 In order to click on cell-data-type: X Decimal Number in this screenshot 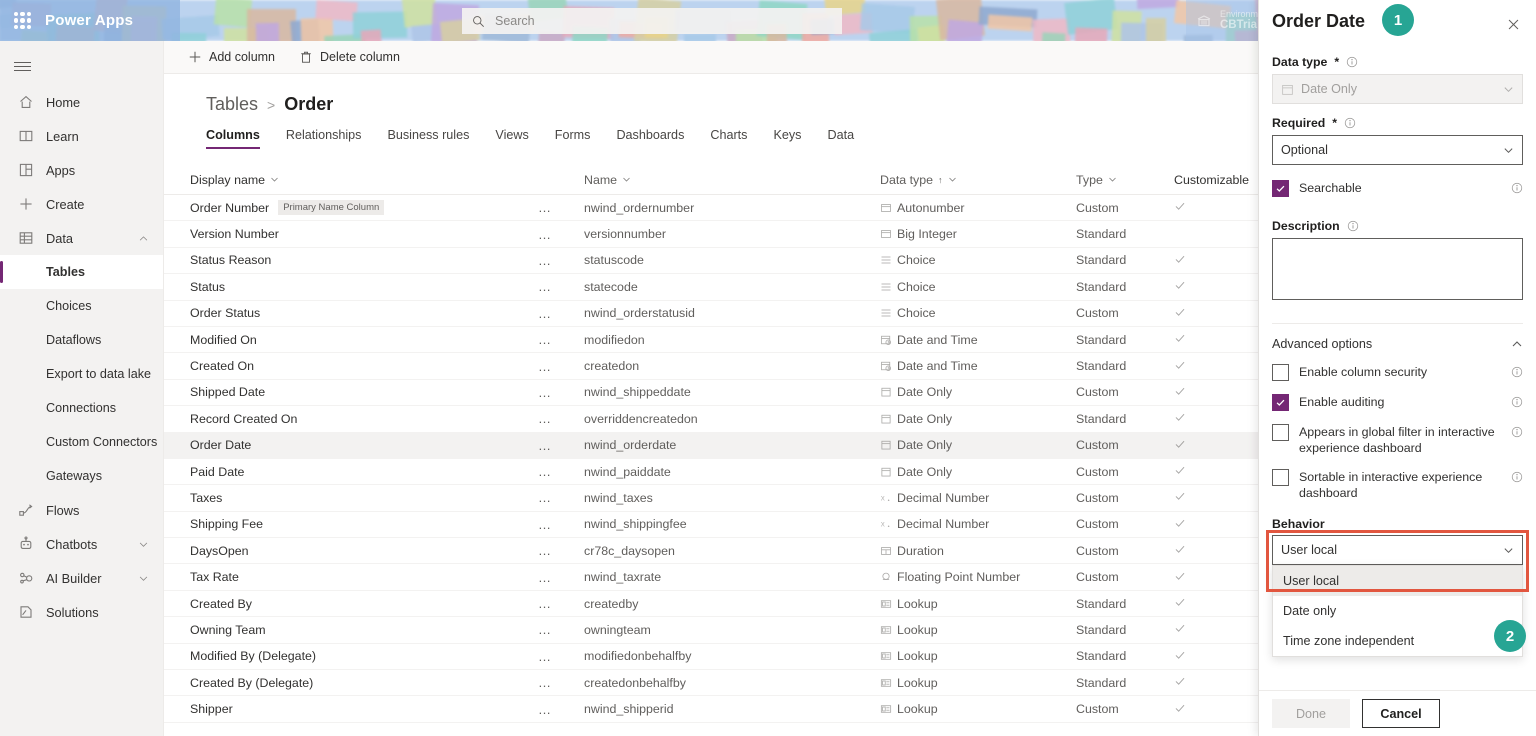, I will do `click(978, 498)`.